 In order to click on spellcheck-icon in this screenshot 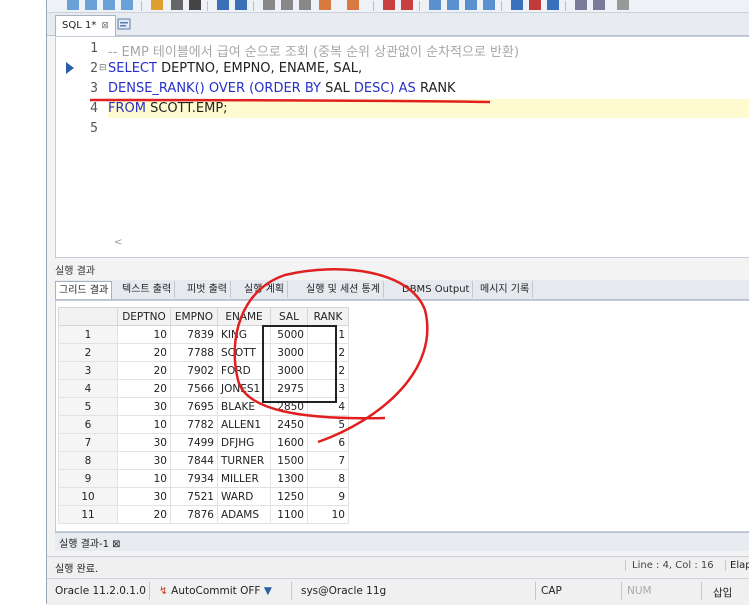, I will do `click(623, 5)`.